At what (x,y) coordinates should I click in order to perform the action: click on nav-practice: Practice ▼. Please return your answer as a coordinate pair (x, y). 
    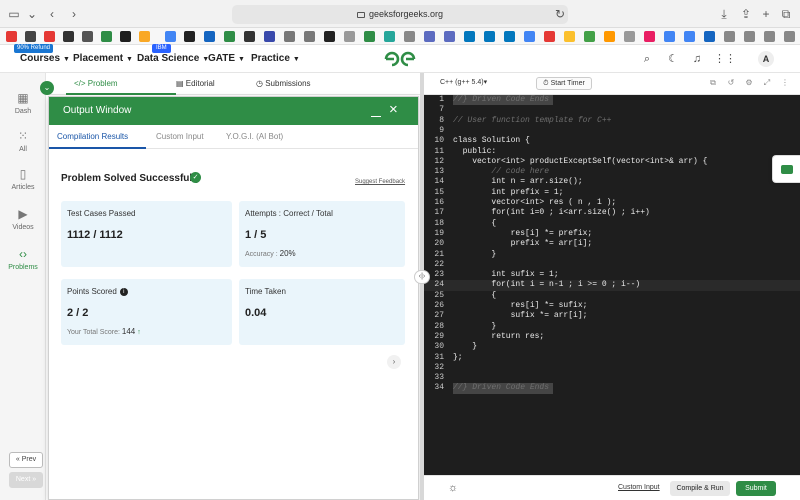
    Looking at the image, I should click on (275, 58).